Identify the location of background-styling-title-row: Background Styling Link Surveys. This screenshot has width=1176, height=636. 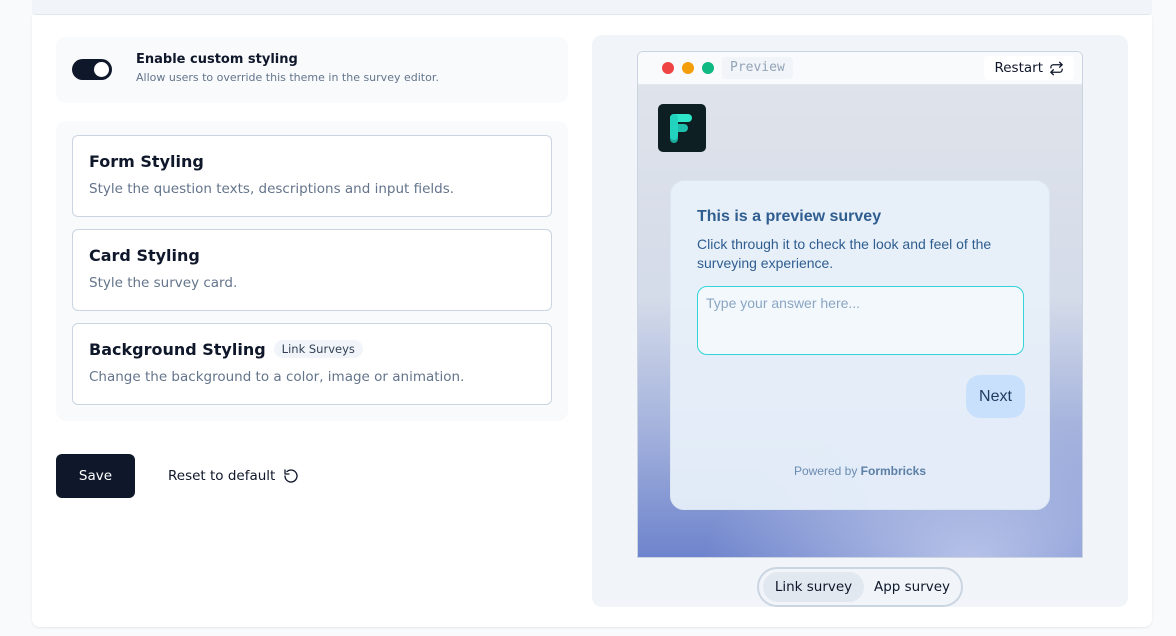
(226, 349).